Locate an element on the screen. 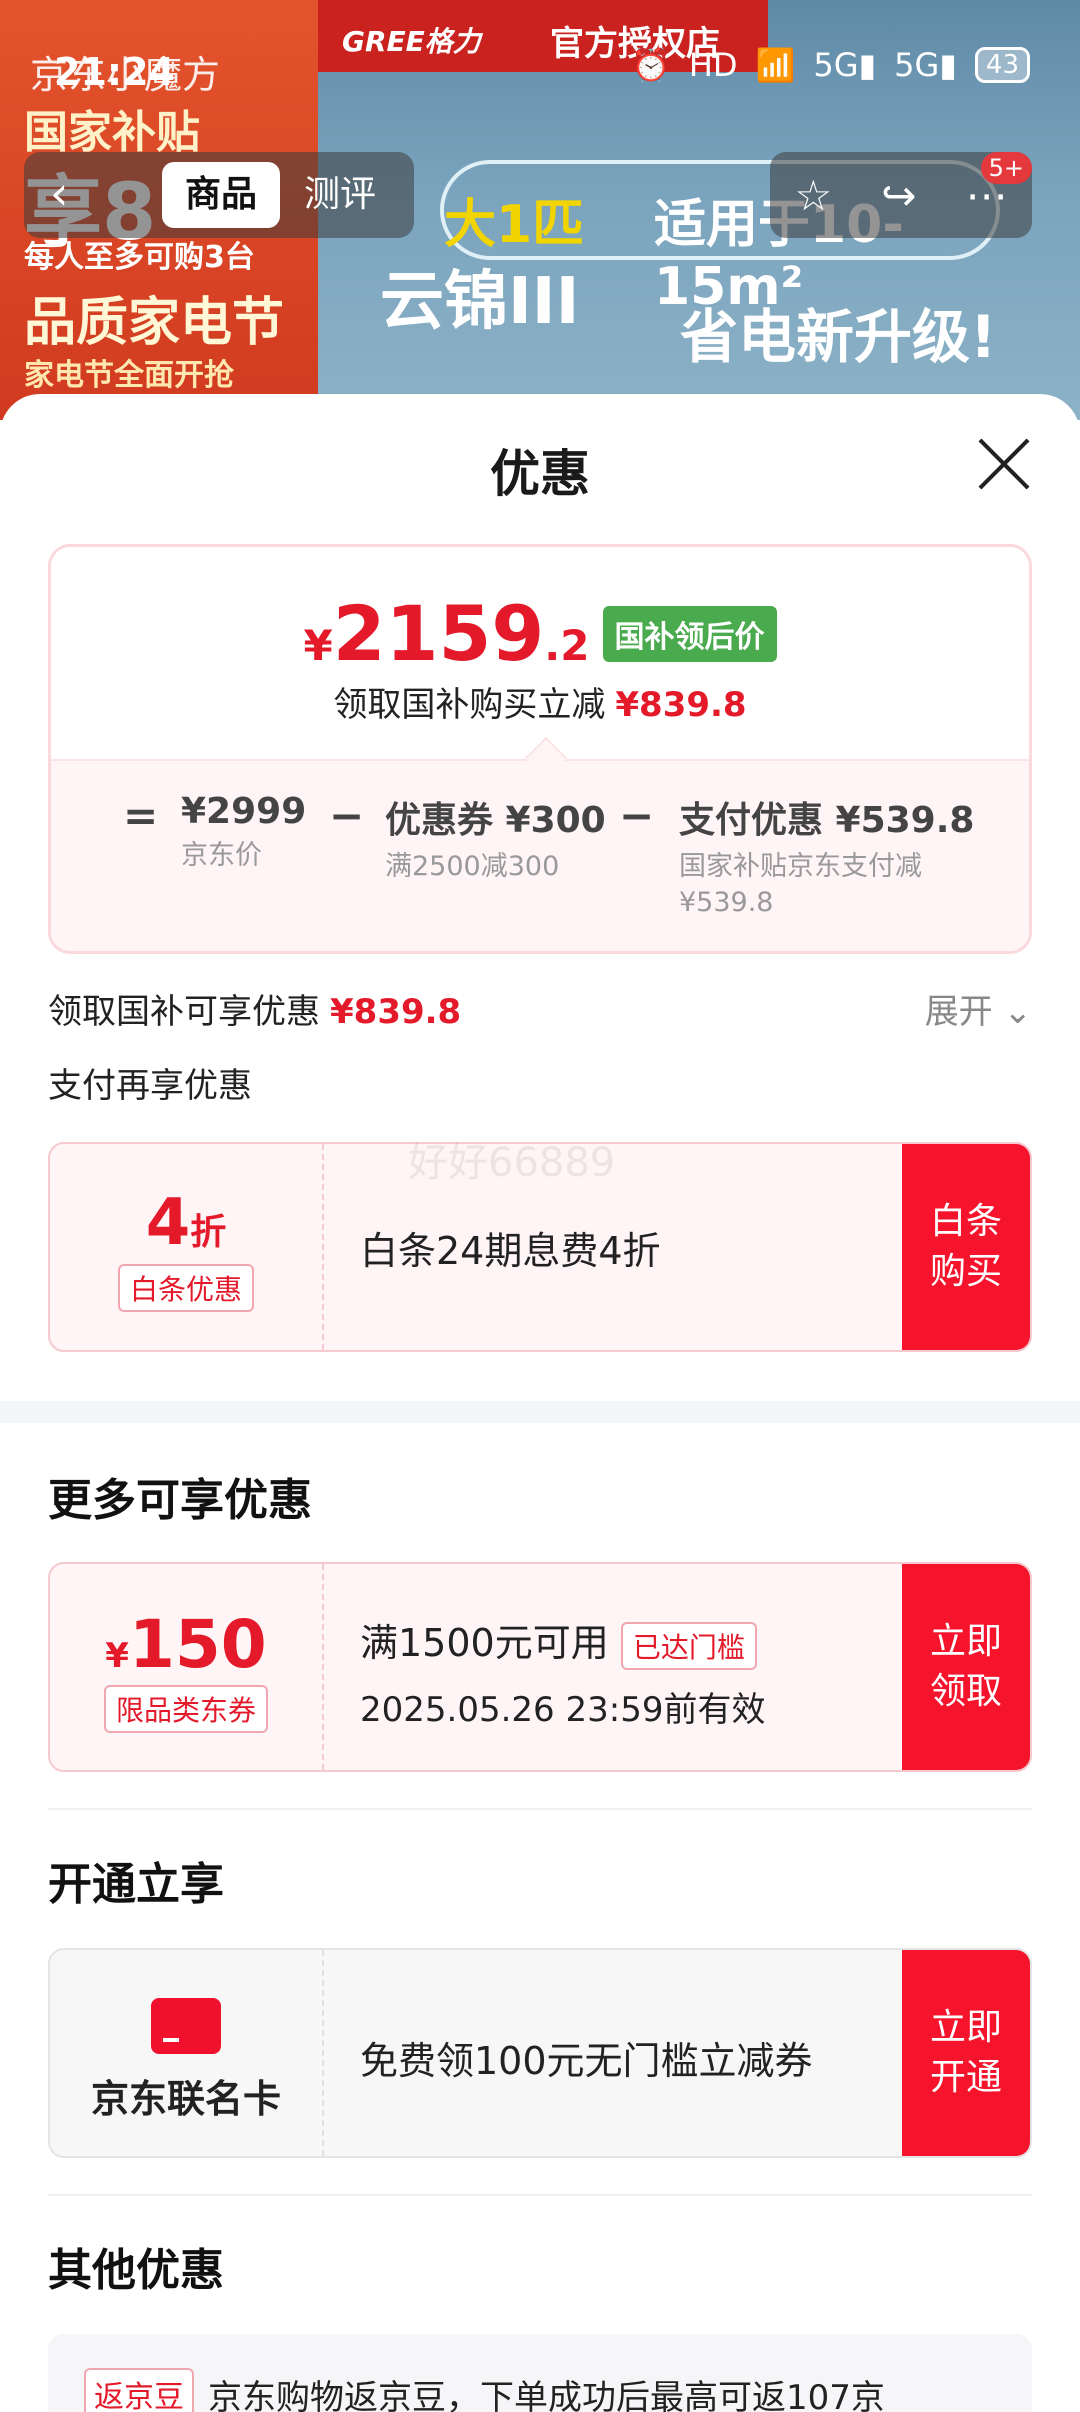  open-benefits-title: 开通立享 is located at coordinates (136, 1884).